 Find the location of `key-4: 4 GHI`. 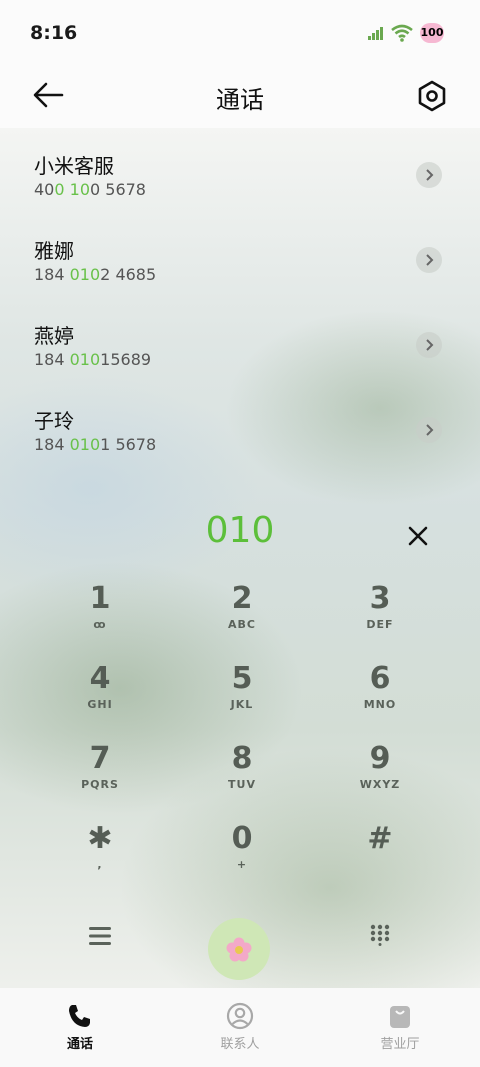

key-4: 4 GHI is located at coordinates (100, 698).